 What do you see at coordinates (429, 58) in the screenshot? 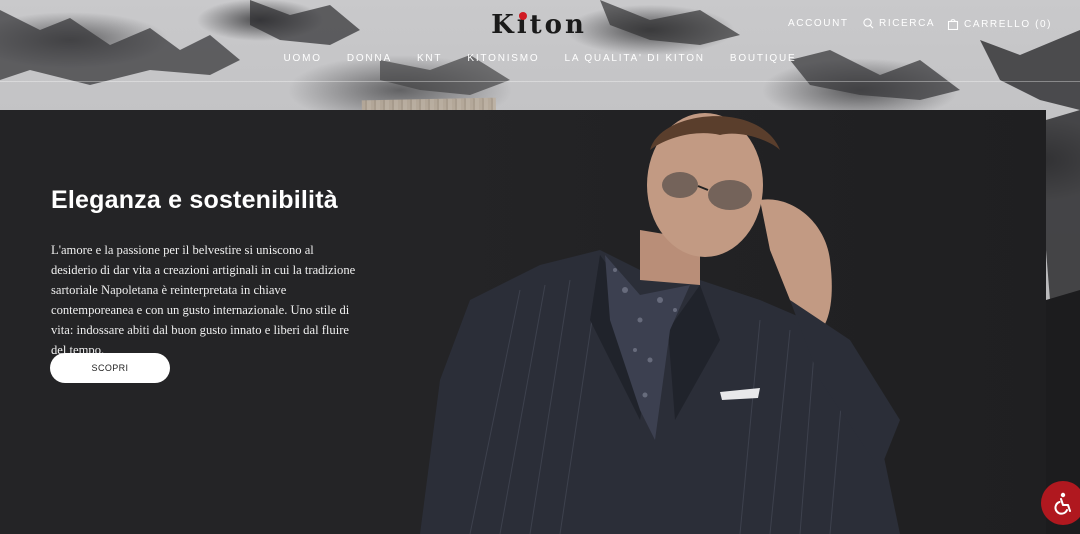
I see `nav-item-knt: KNT` at bounding box center [429, 58].